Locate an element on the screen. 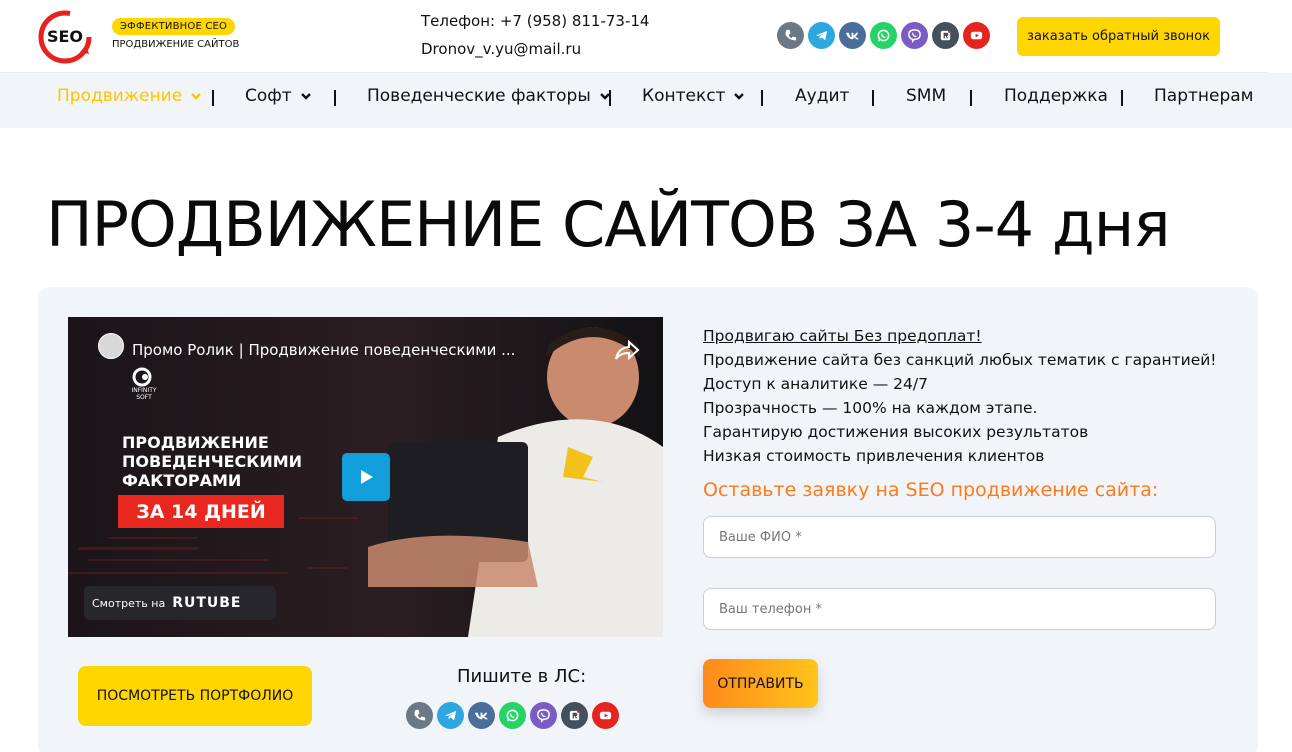 The width and height of the screenshot is (1292, 752). nav-item-soft: Софт is located at coordinates (278, 96).